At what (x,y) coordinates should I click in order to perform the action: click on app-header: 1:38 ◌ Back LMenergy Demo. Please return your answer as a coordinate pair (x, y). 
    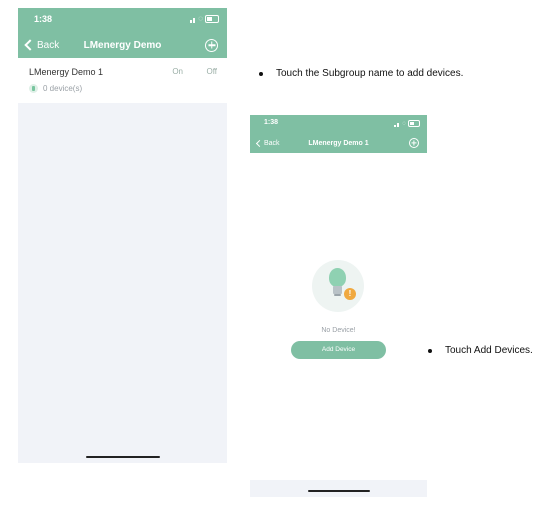
    Looking at the image, I should click on (122, 33).